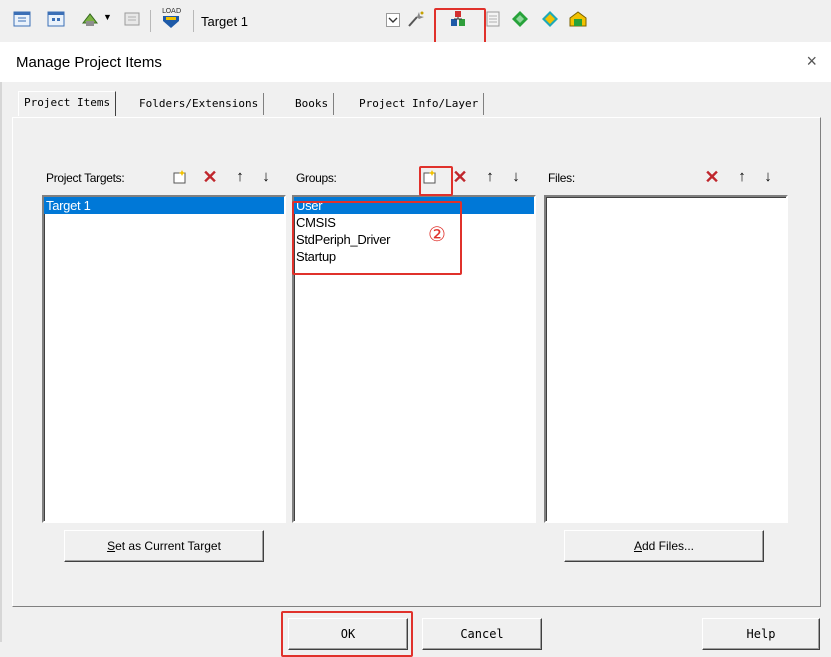 This screenshot has width=831, height=657. What do you see at coordinates (224, 21) in the screenshot?
I see `target-select: Target 1` at bounding box center [224, 21].